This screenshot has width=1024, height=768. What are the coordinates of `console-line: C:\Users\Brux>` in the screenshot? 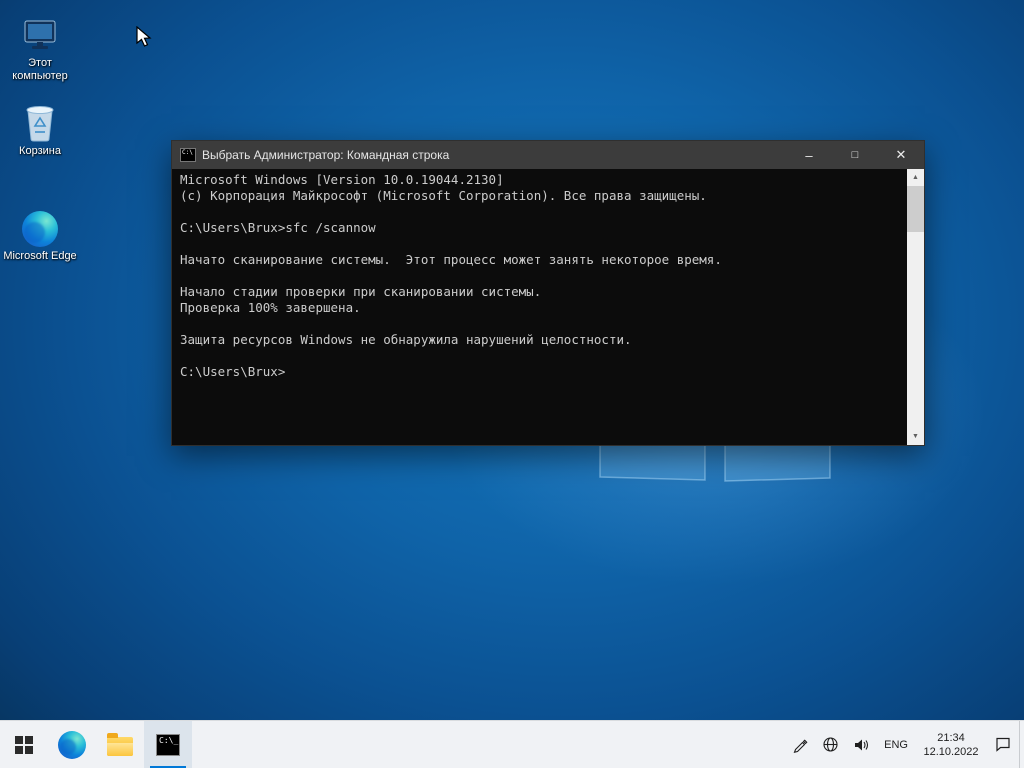 It's located at (233, 371).